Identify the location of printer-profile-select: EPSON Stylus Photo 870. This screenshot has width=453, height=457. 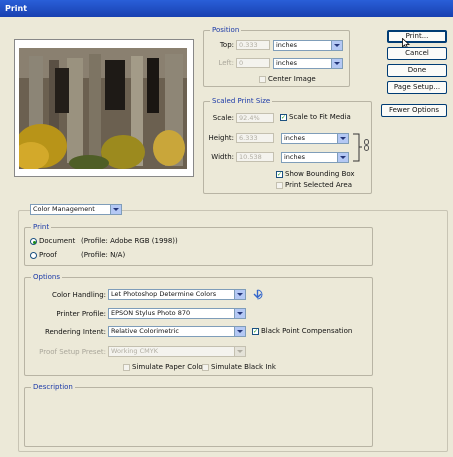
(177, 313).